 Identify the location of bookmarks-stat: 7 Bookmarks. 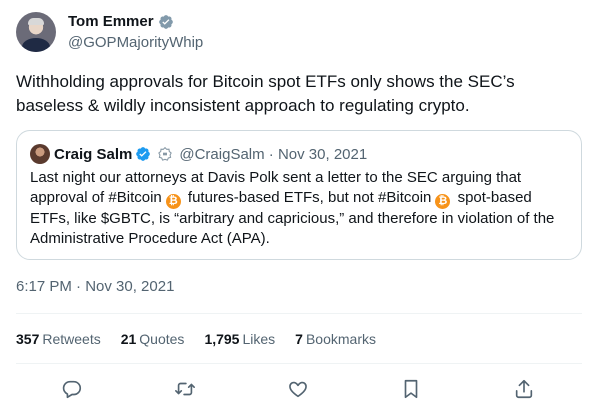
(335, 339).